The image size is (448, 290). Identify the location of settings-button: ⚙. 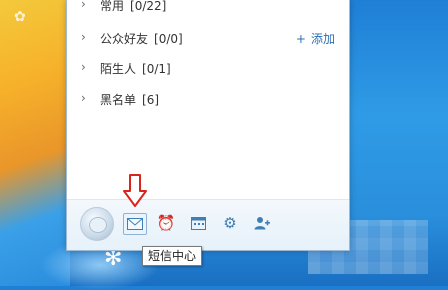
(230, 223).